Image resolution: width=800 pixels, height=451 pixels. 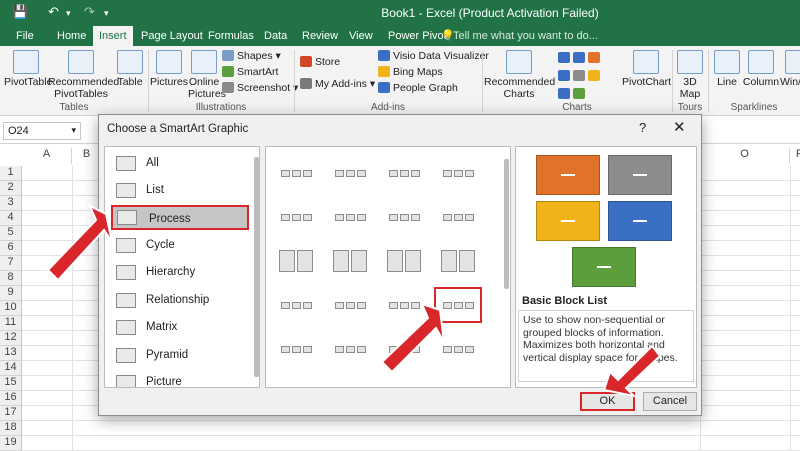 What do you see at coordinates (152, 163) in the screenshot?
I see `category-label: All` at bounding box center [152, 163].